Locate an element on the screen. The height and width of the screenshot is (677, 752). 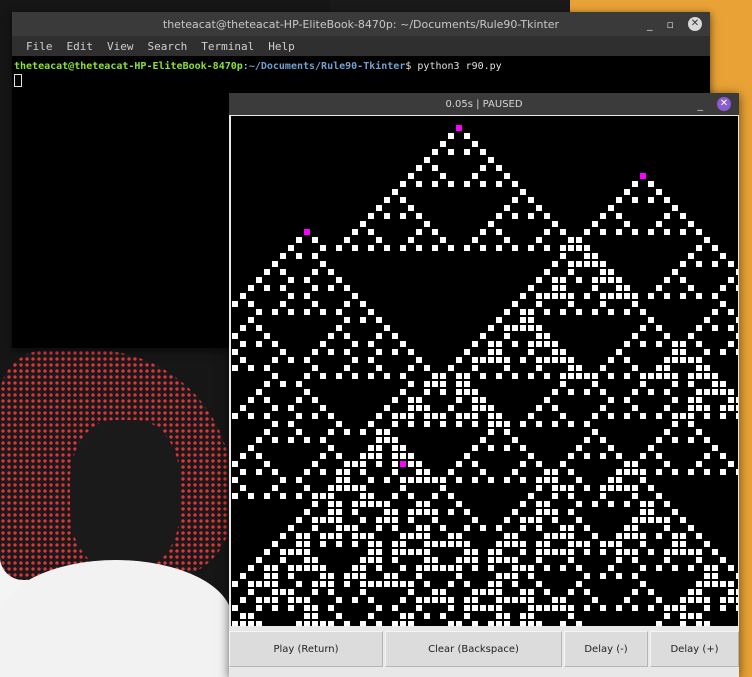
minimize-icon: _ is located at coordinates (650, 24).